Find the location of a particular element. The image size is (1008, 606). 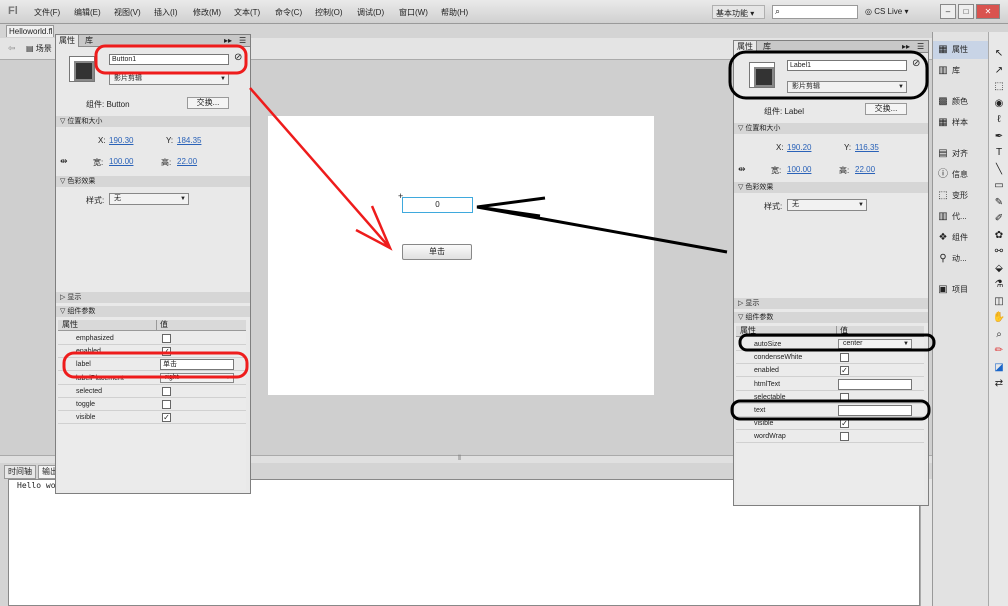

swap-colors-icon: ⇄ is located at coordinates (999, 383).